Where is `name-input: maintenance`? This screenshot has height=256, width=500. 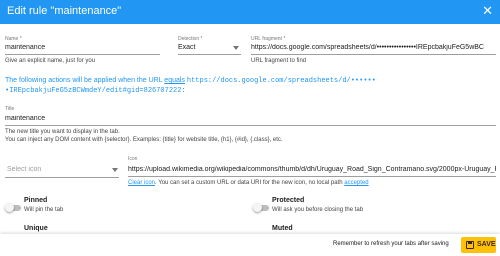
name-input: maintenance is located at coordinates (82, 47).